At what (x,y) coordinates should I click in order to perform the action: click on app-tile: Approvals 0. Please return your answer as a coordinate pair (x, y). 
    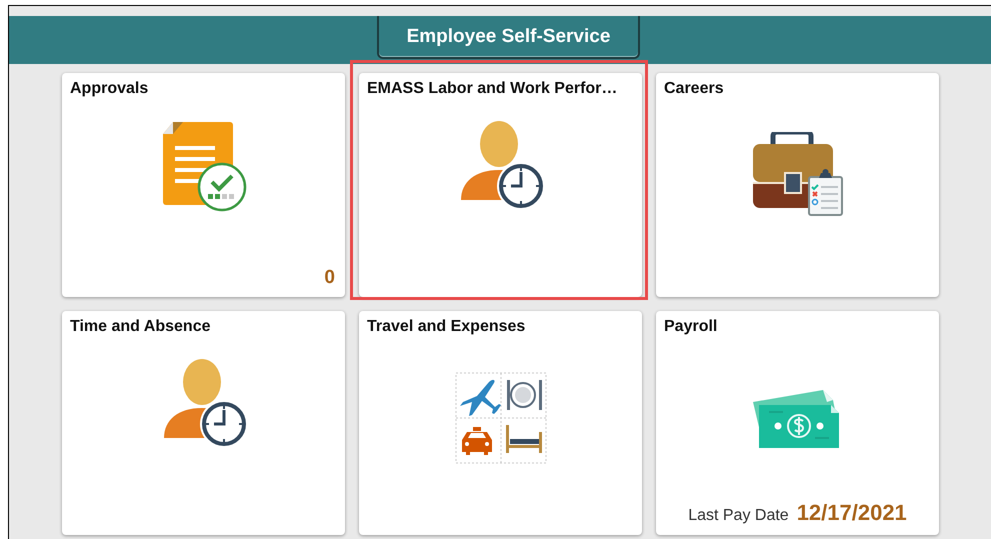
    Looking at the image, I should click on (203, 185).